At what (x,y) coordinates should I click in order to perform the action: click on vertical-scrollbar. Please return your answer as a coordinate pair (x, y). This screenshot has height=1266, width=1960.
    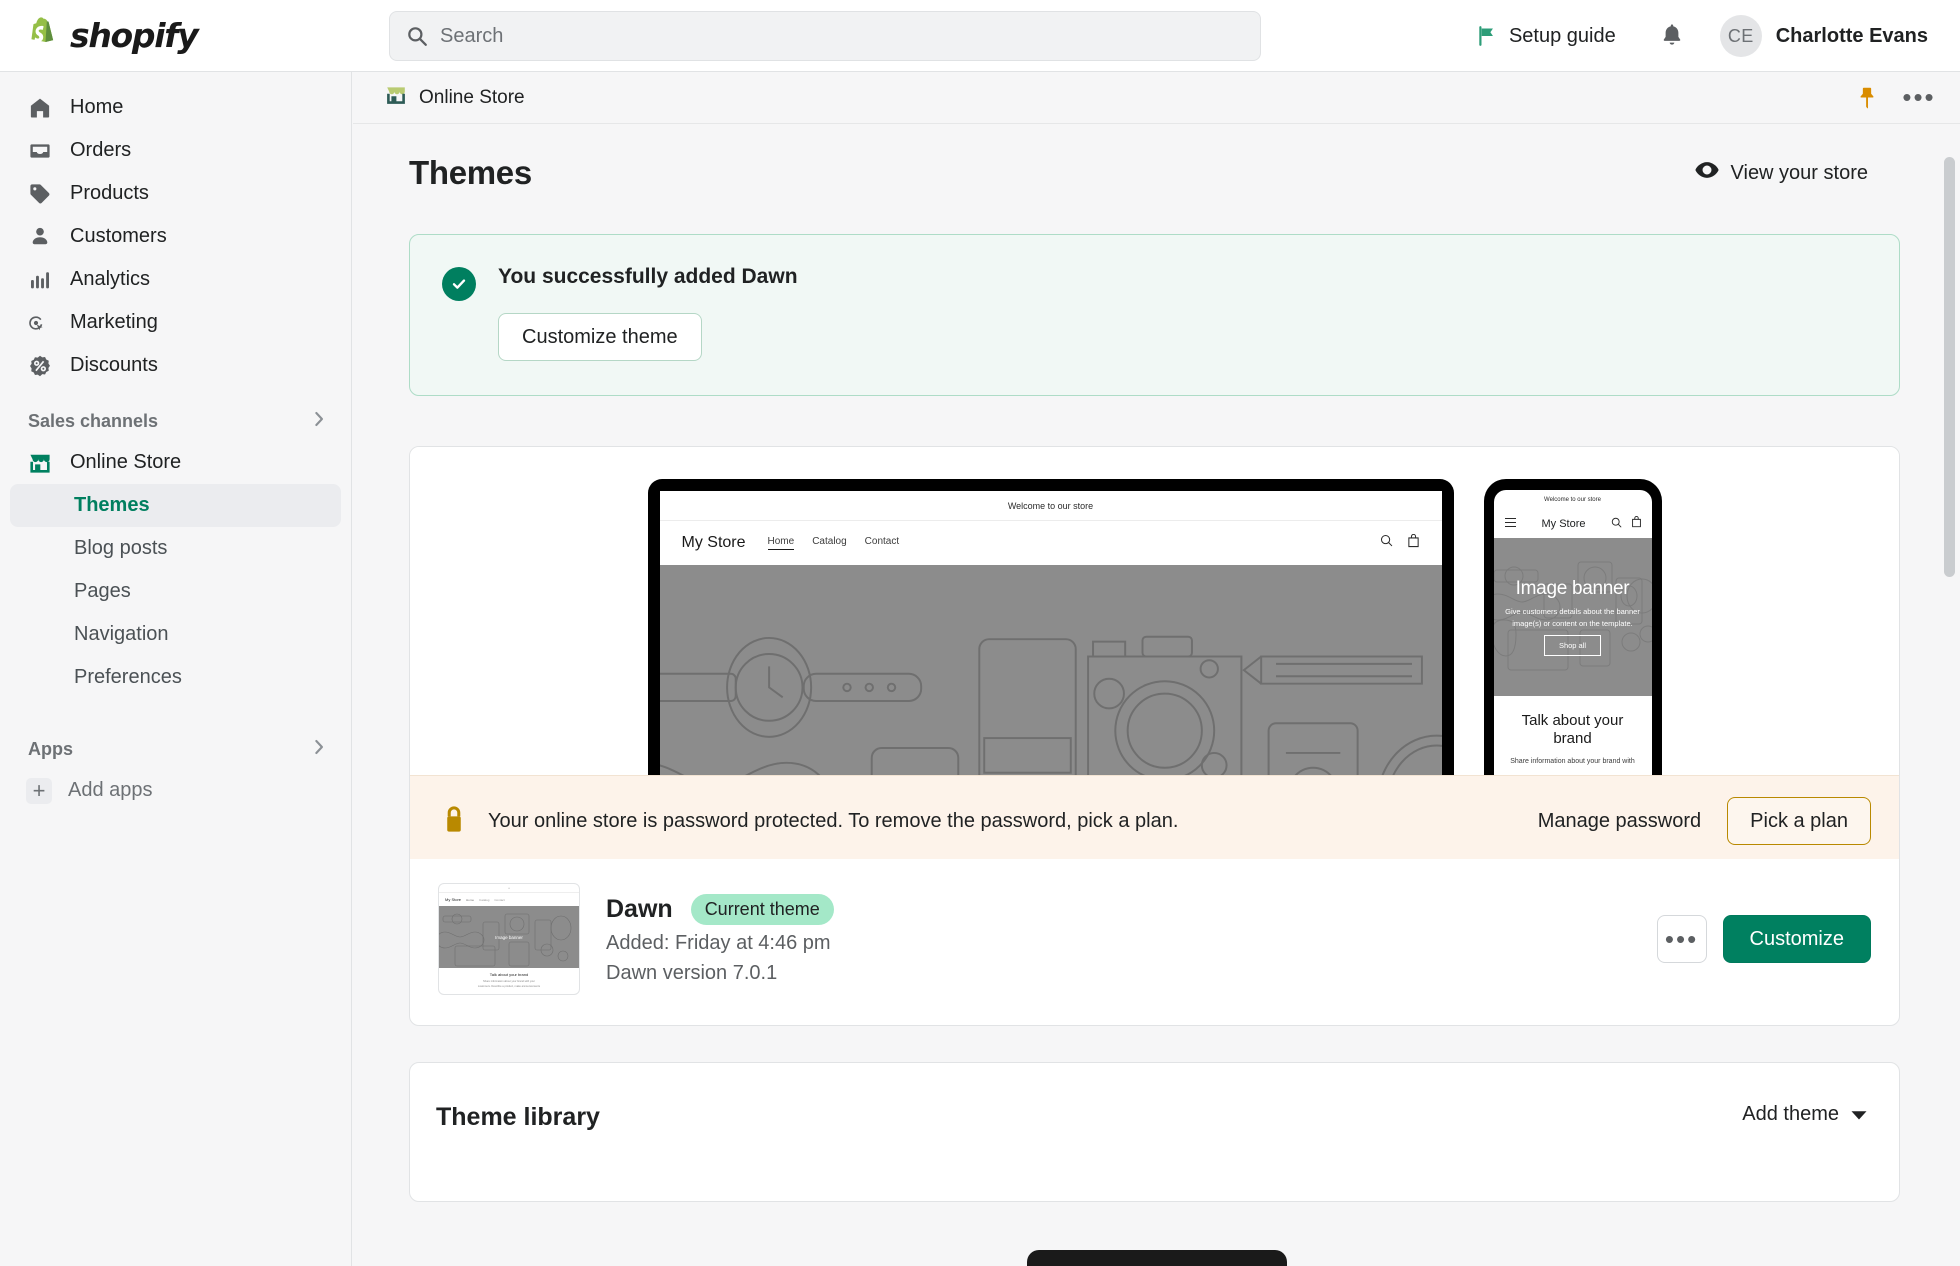
    Looking at the image, I should click on (1949, 665).